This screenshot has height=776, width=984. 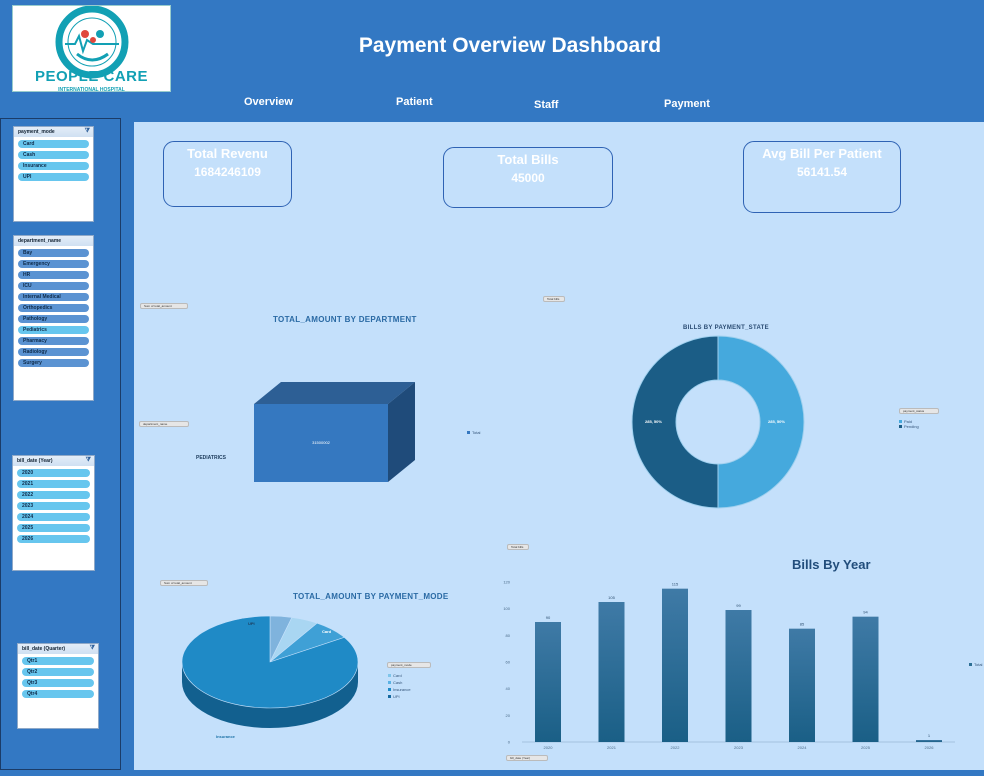 I want to click on y-tick-label: 0, so click(x=509, y=742).